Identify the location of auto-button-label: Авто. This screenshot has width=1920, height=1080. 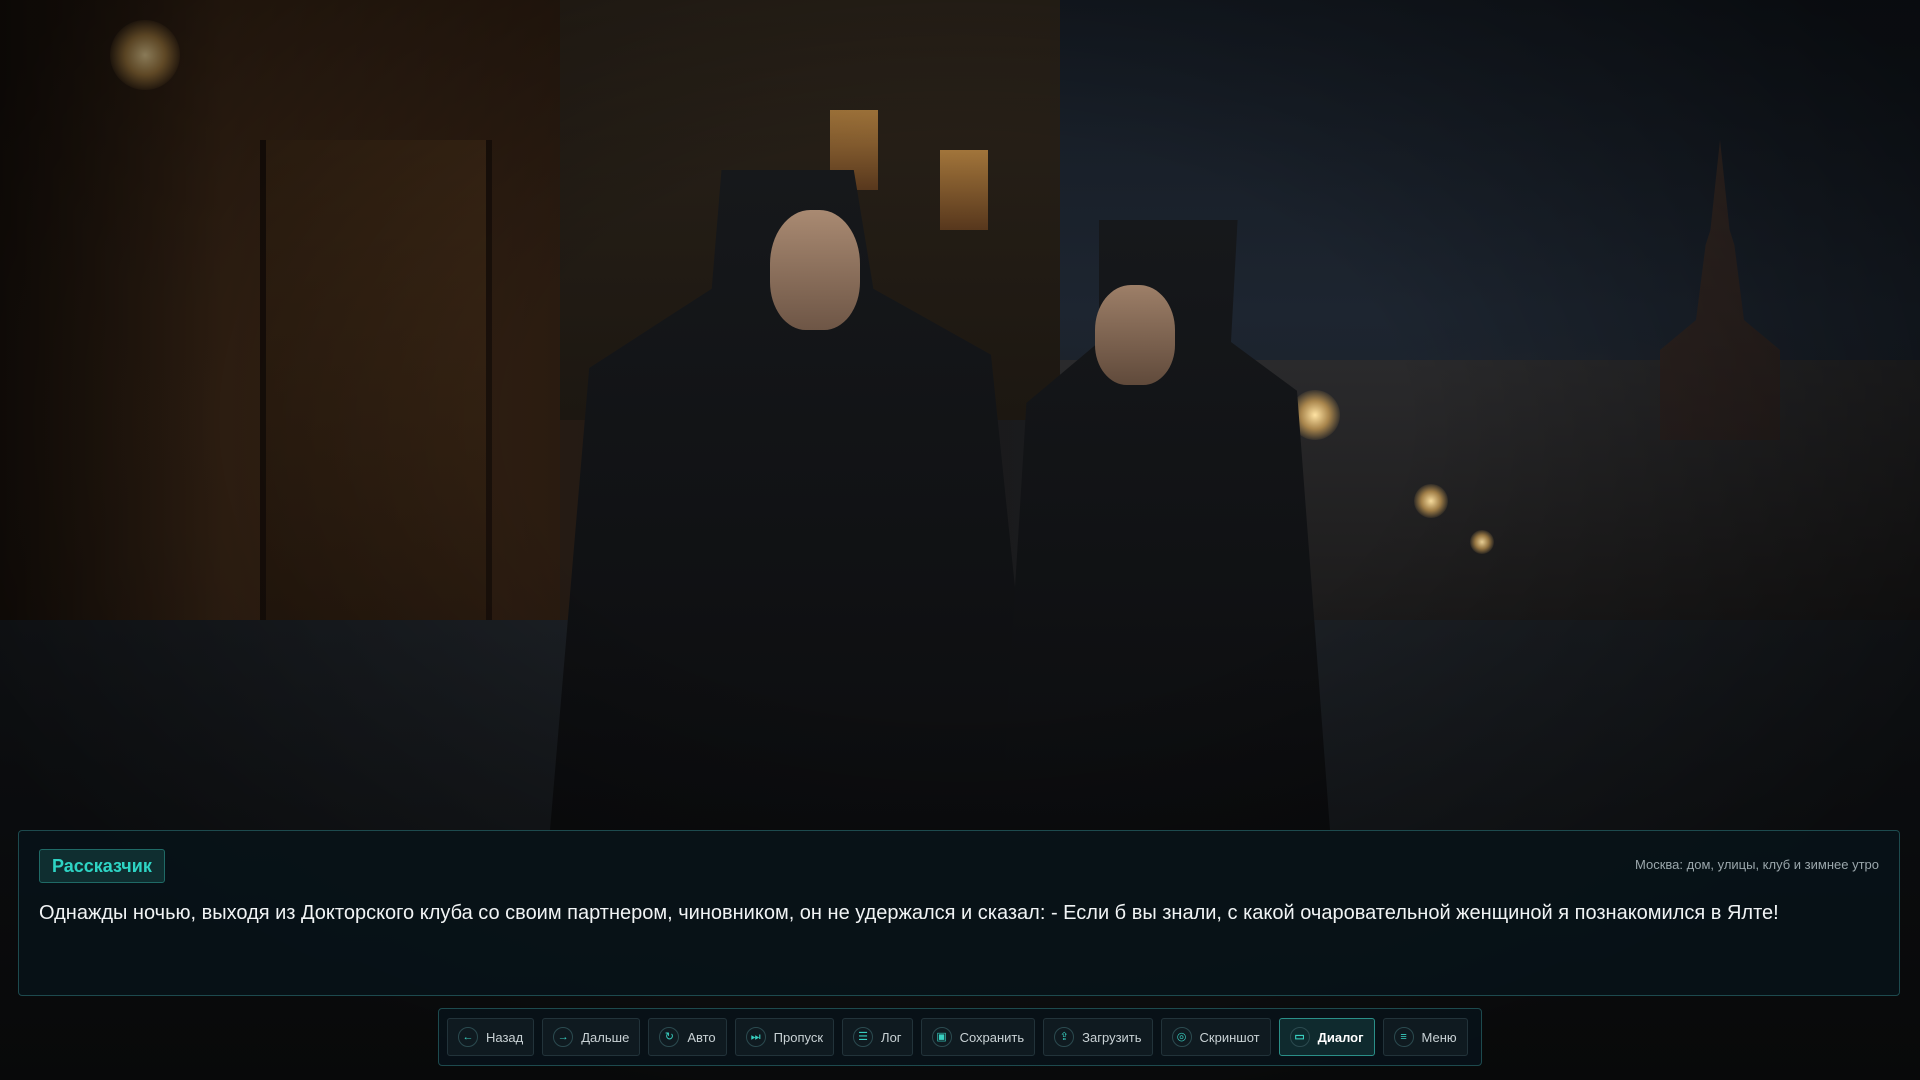
(701, 1037).